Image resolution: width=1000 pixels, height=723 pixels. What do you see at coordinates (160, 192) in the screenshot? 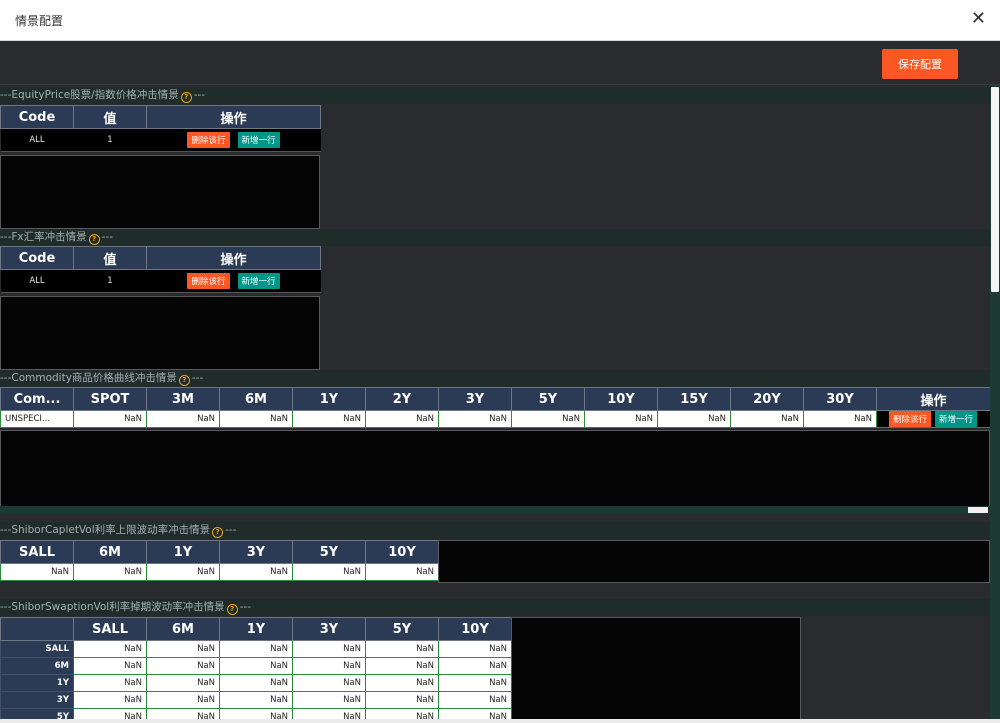
I see `table-empty-area` at bounding box center [160, 192].